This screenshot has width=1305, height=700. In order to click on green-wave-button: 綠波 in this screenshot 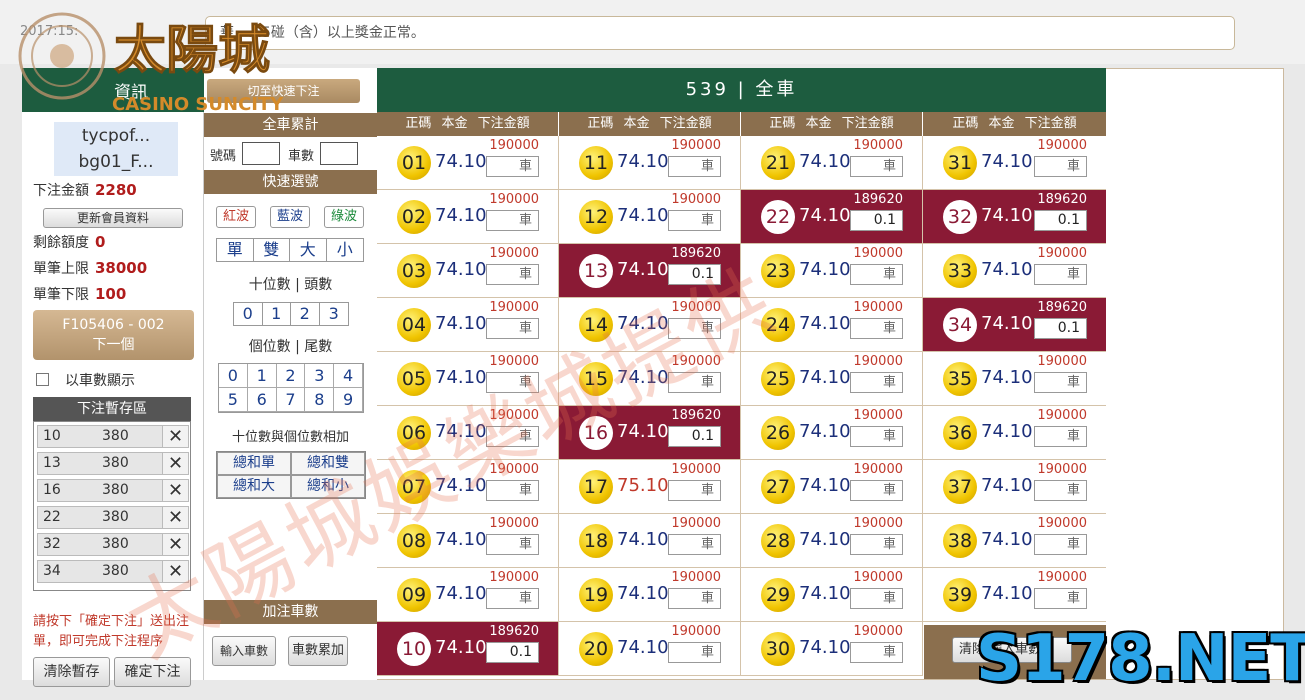, I will do `click(344, 217)`.